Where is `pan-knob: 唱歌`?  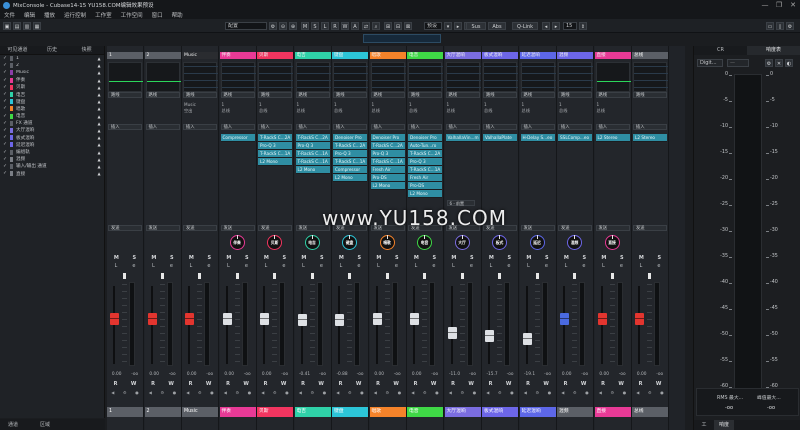 pan-knob: 唱歌 is located at coordinates (387, 242).